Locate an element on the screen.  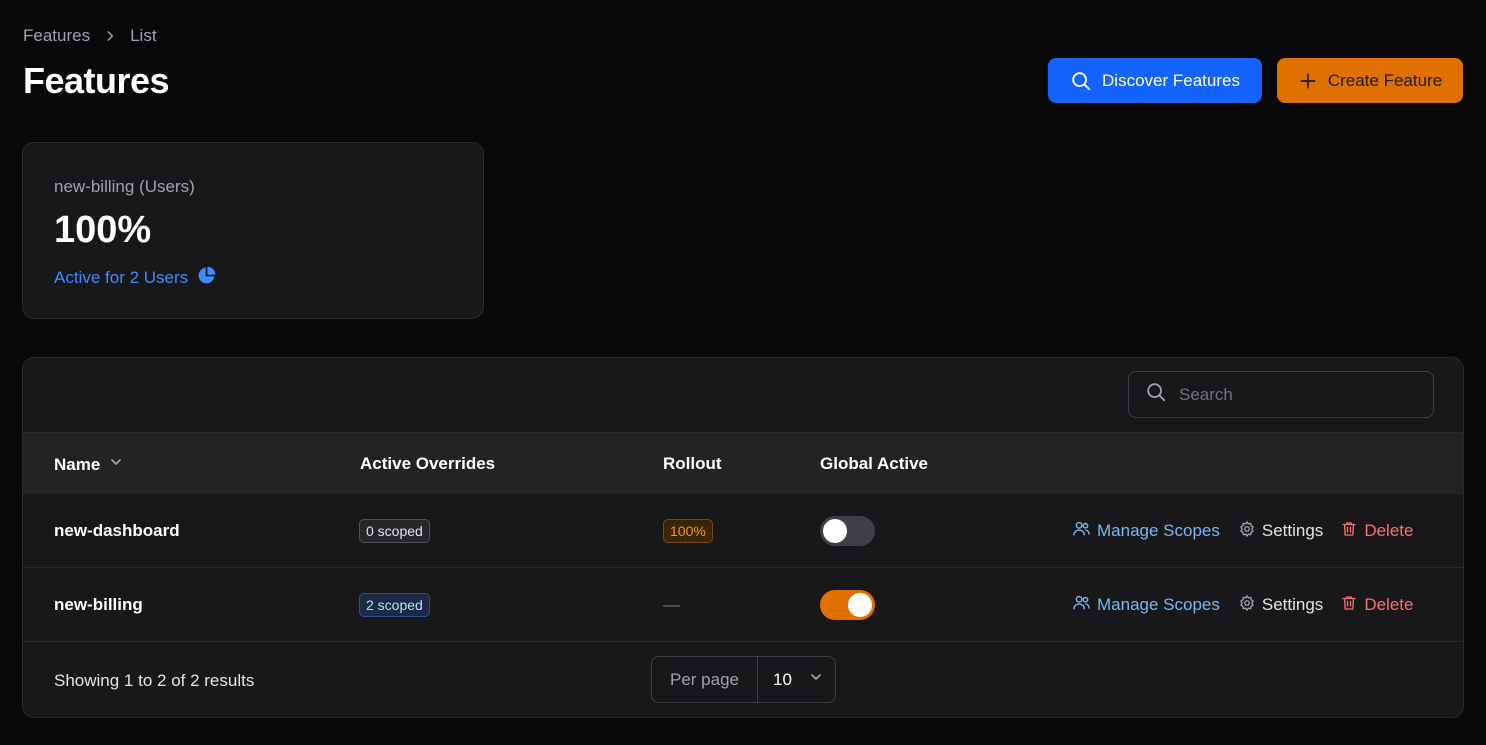
column-header-rollout: Rollout is located at coordinates (692, 463).